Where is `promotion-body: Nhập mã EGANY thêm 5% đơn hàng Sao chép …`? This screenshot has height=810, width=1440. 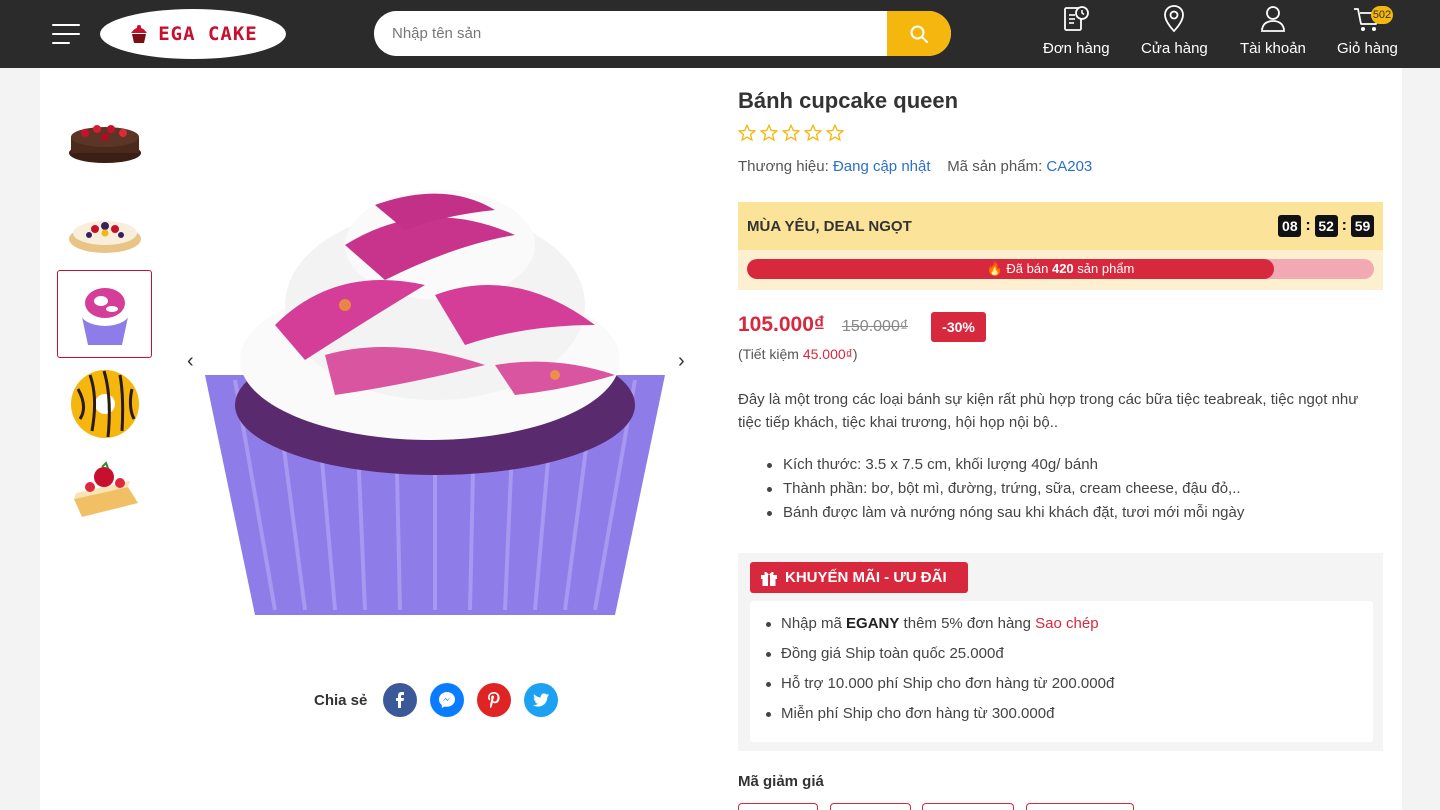
promotion-body: Nhập mã EGANY thêm 5% đơn hàng Sao chép … is located at coordinates (1061, 671).